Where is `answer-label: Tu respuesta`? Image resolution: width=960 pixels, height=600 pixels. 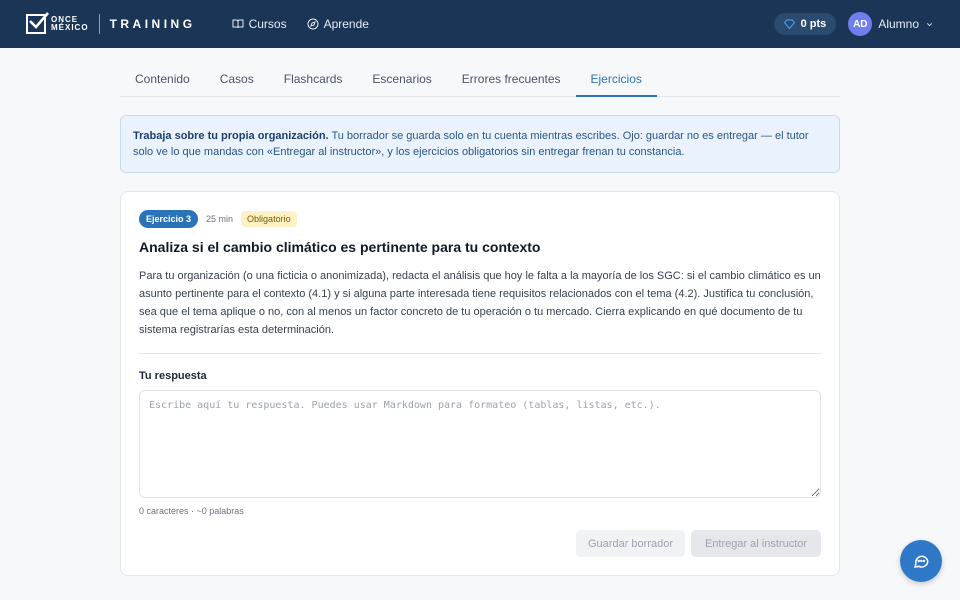
answer-label: Tu respuesta is located at coordinates (173, 376).